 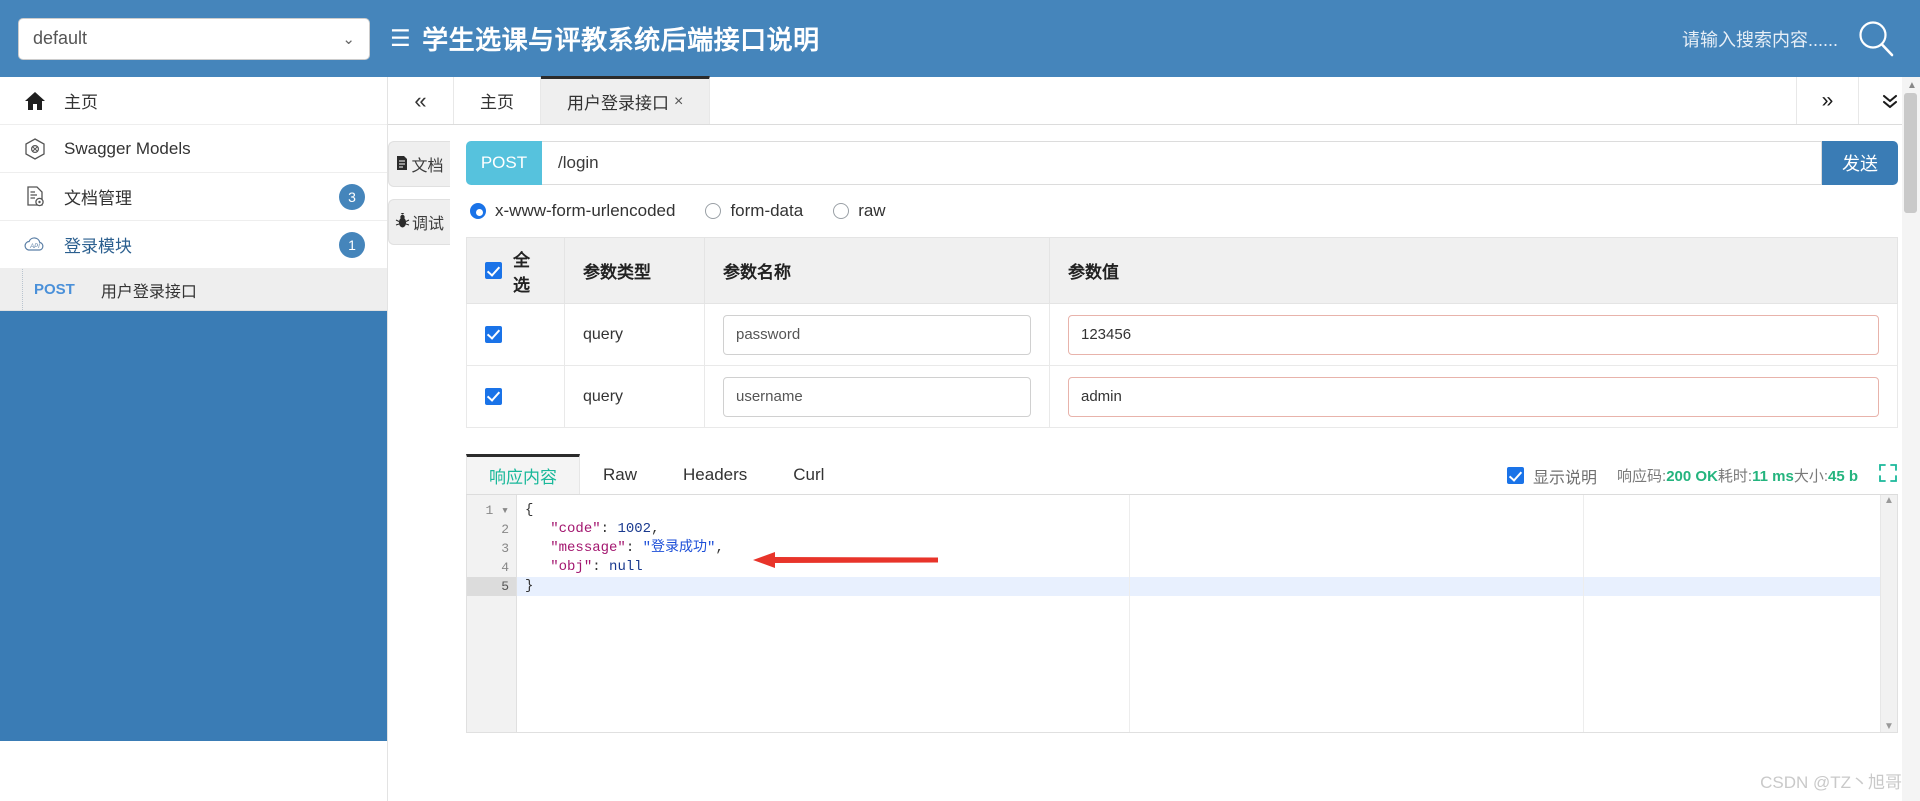 I want to click on document-icon, so click(x=402, y=164).